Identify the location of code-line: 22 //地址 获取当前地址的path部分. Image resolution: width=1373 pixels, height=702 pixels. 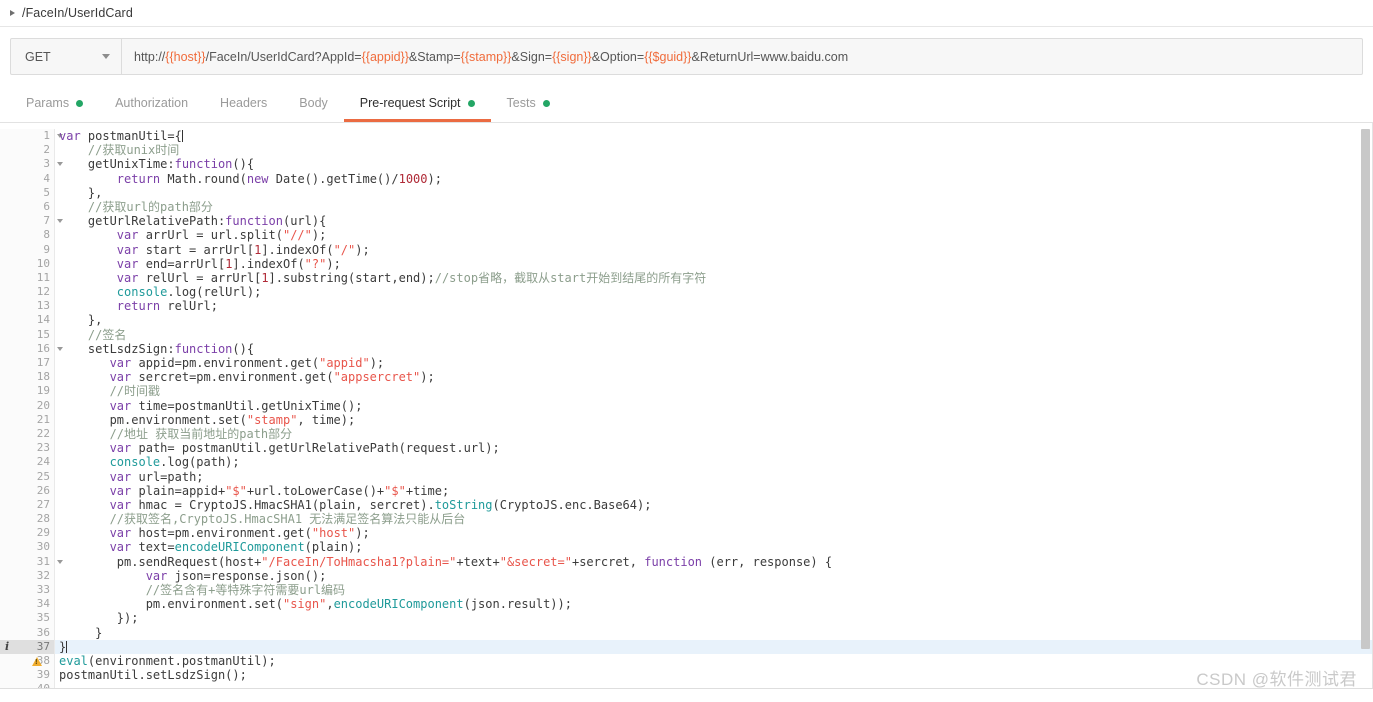
(686, 434).